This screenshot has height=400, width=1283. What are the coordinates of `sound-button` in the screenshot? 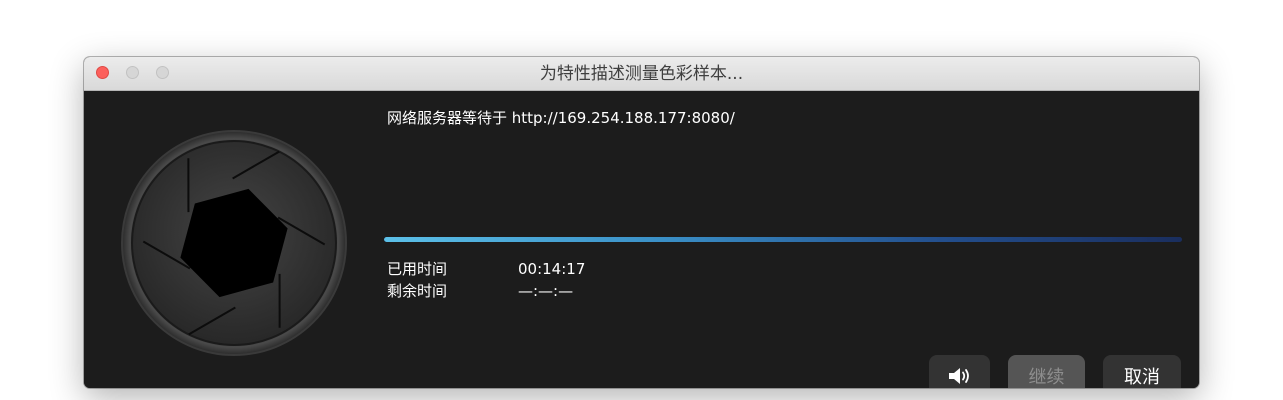 It's located at (959, 371).